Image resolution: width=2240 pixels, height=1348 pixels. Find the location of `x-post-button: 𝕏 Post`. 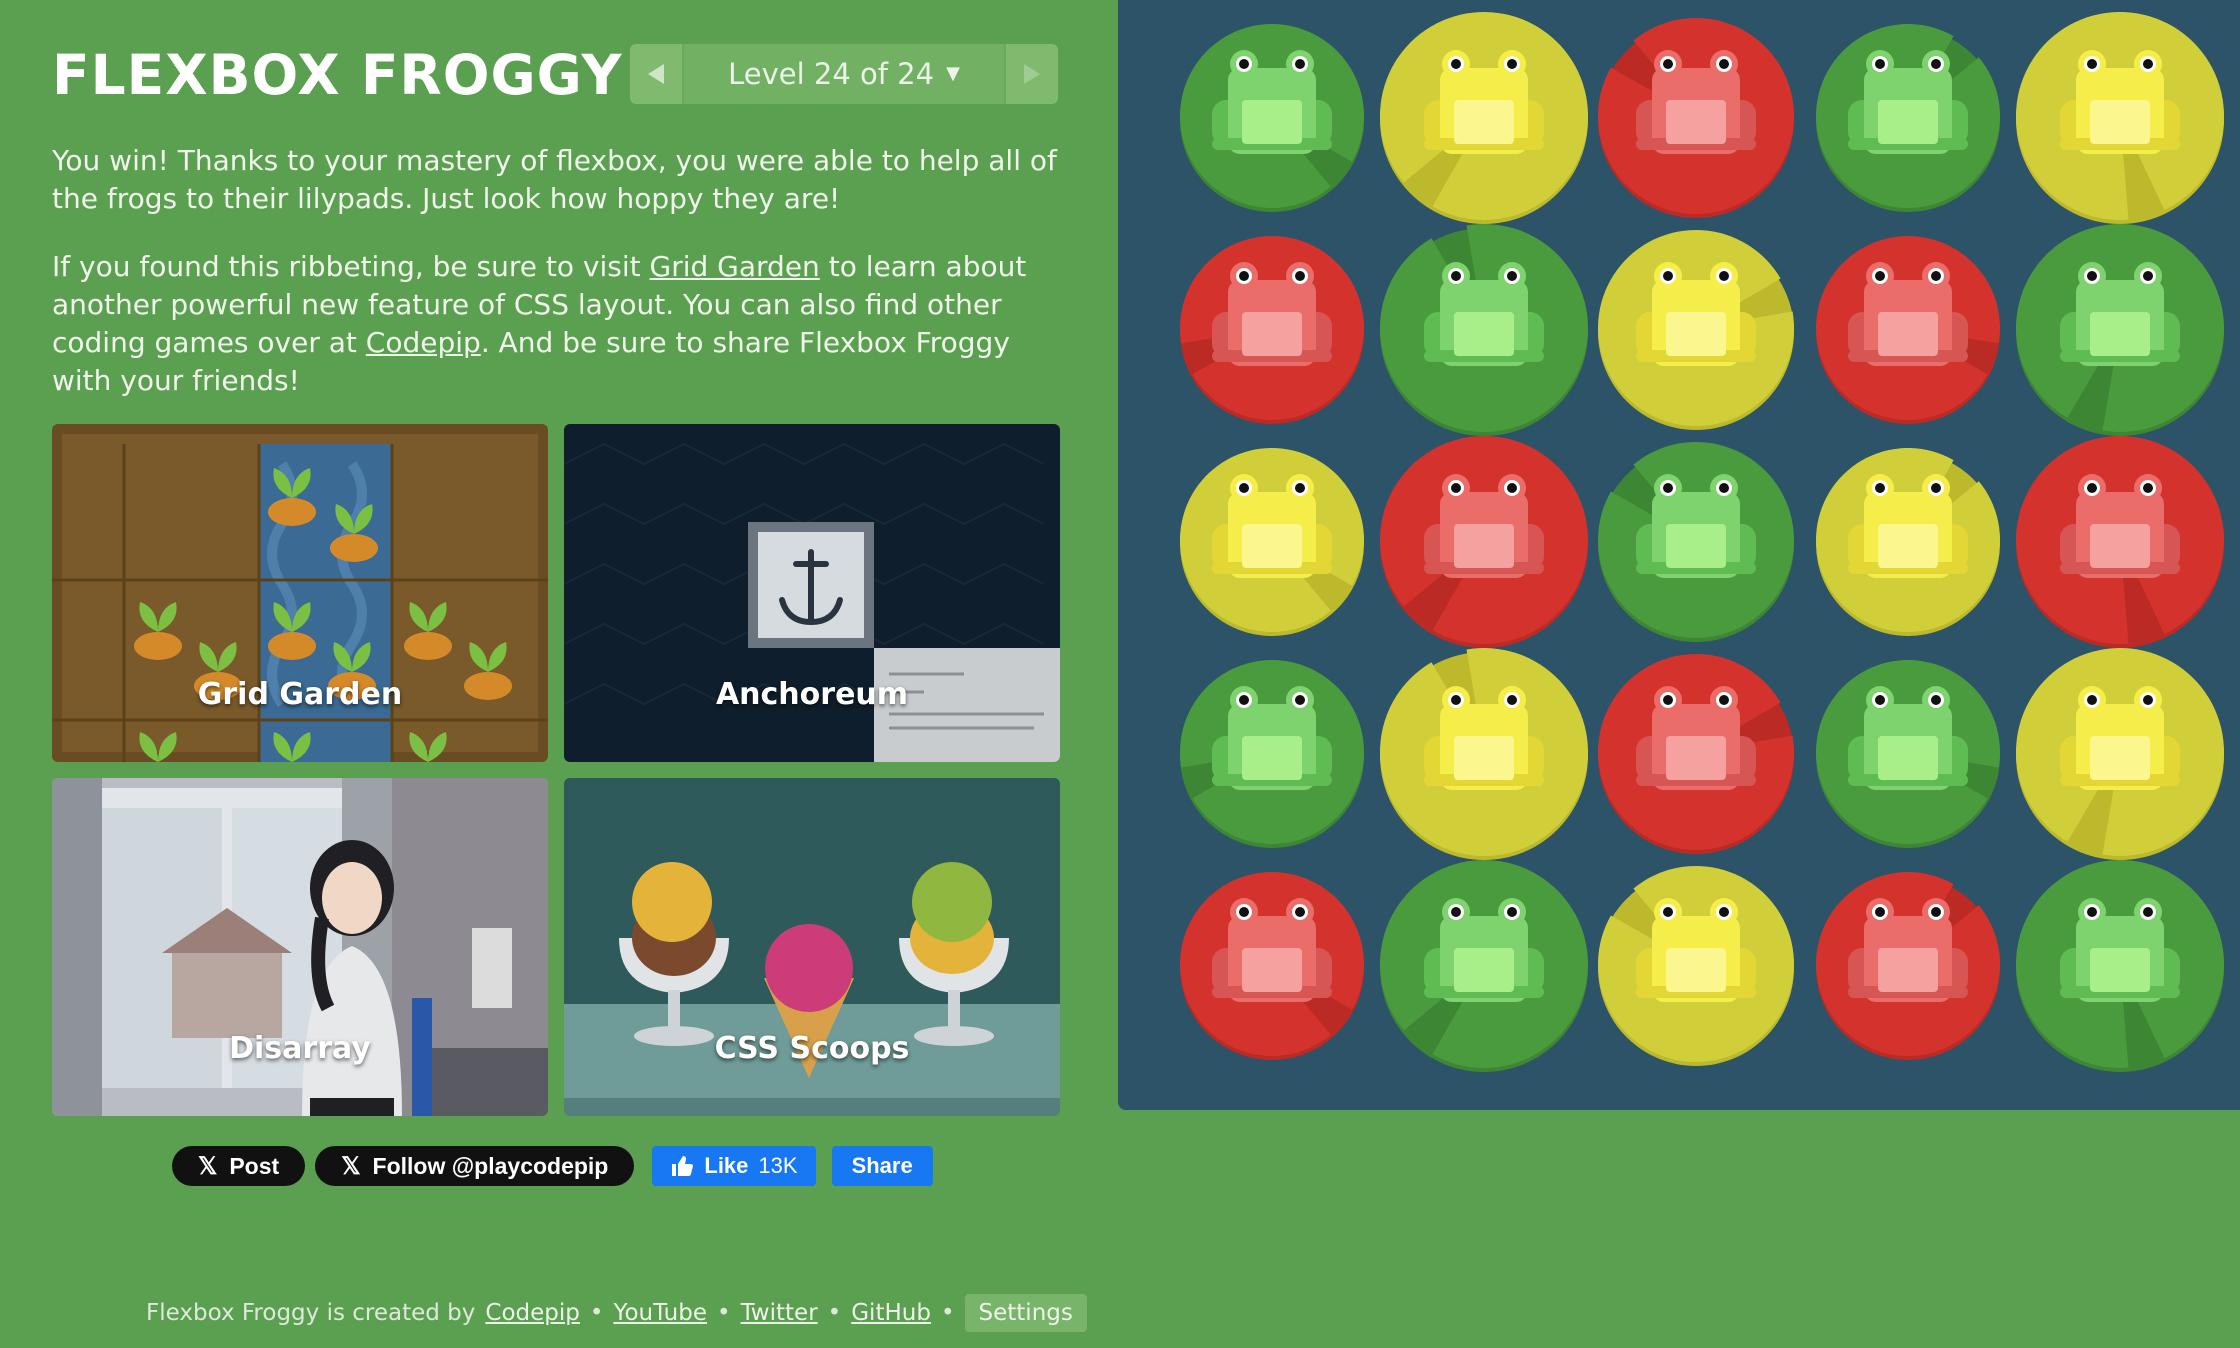

x-post-button: 𝕏 Post is located at coordinates (239, 1166).